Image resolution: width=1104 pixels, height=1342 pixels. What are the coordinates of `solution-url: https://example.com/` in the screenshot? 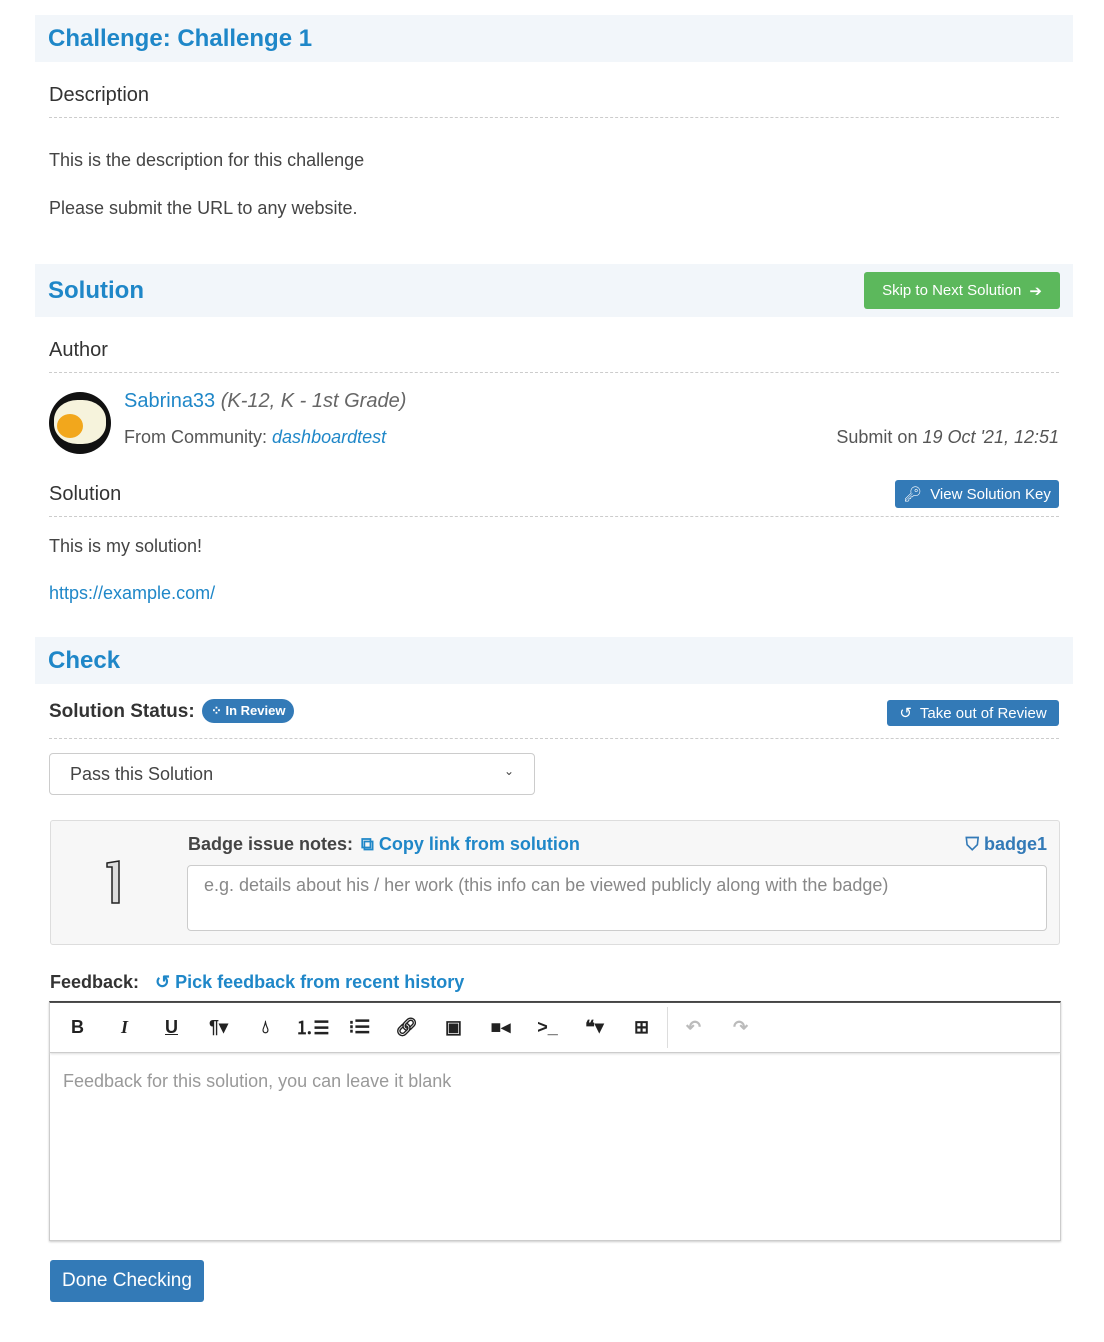 It's located at (132, 593).